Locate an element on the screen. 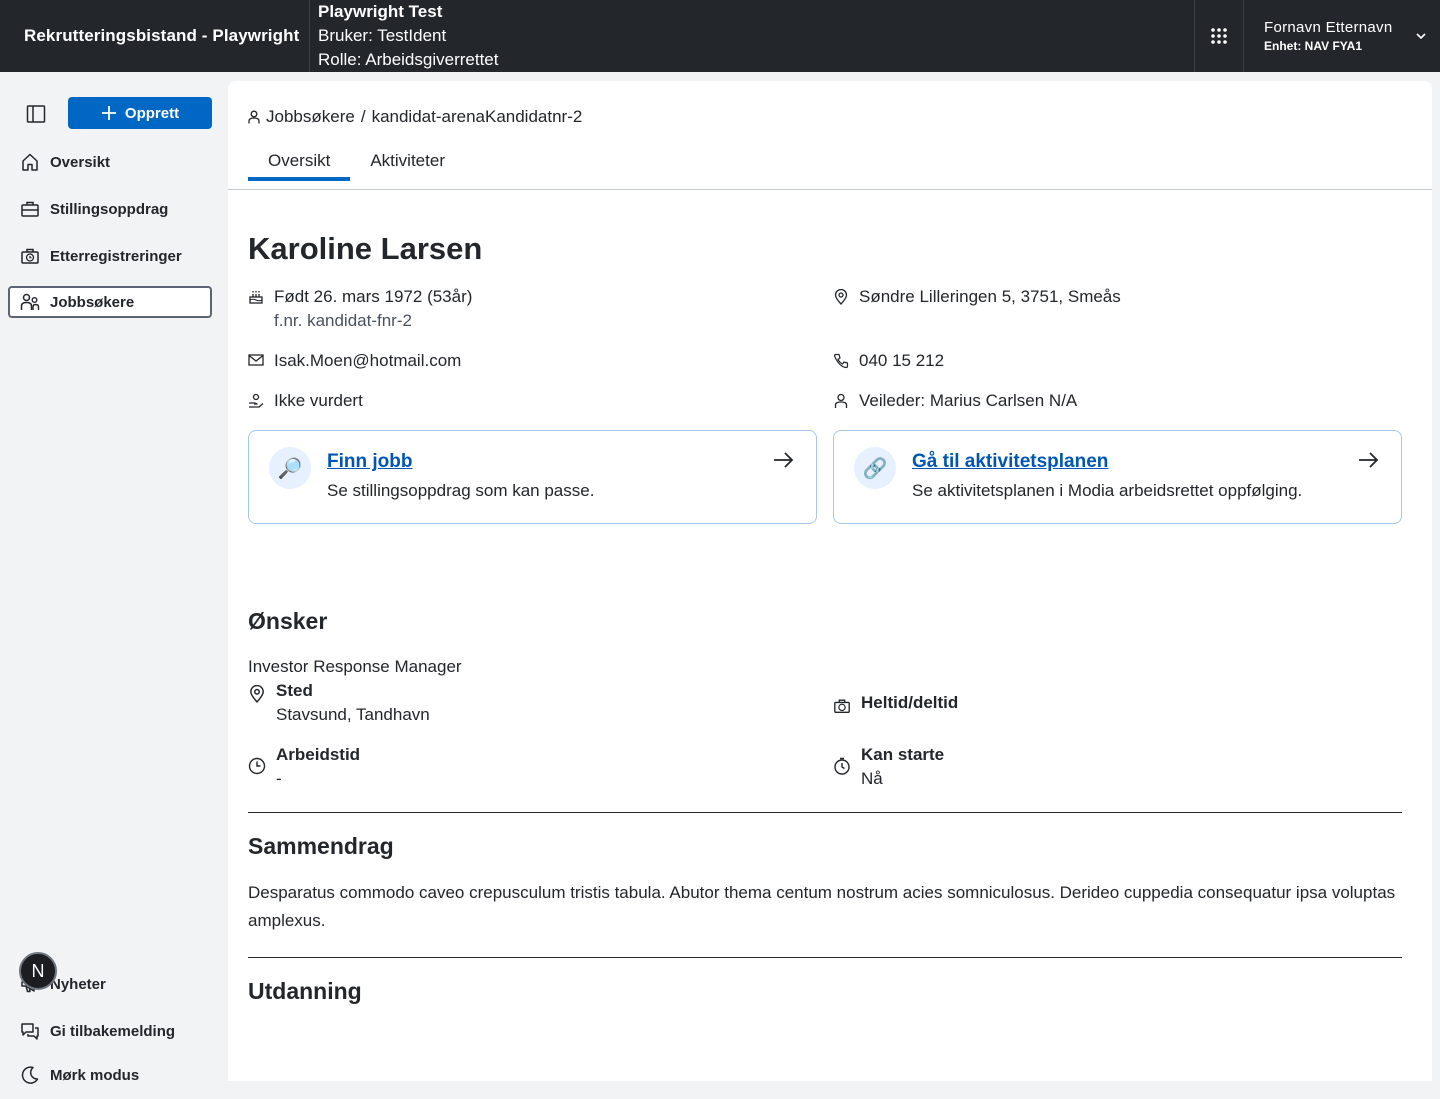 The image size is (1440, 1099). sidebar-item-tilbakemelding: Gi tilbakemelding is located at coordinates (110, 1031).